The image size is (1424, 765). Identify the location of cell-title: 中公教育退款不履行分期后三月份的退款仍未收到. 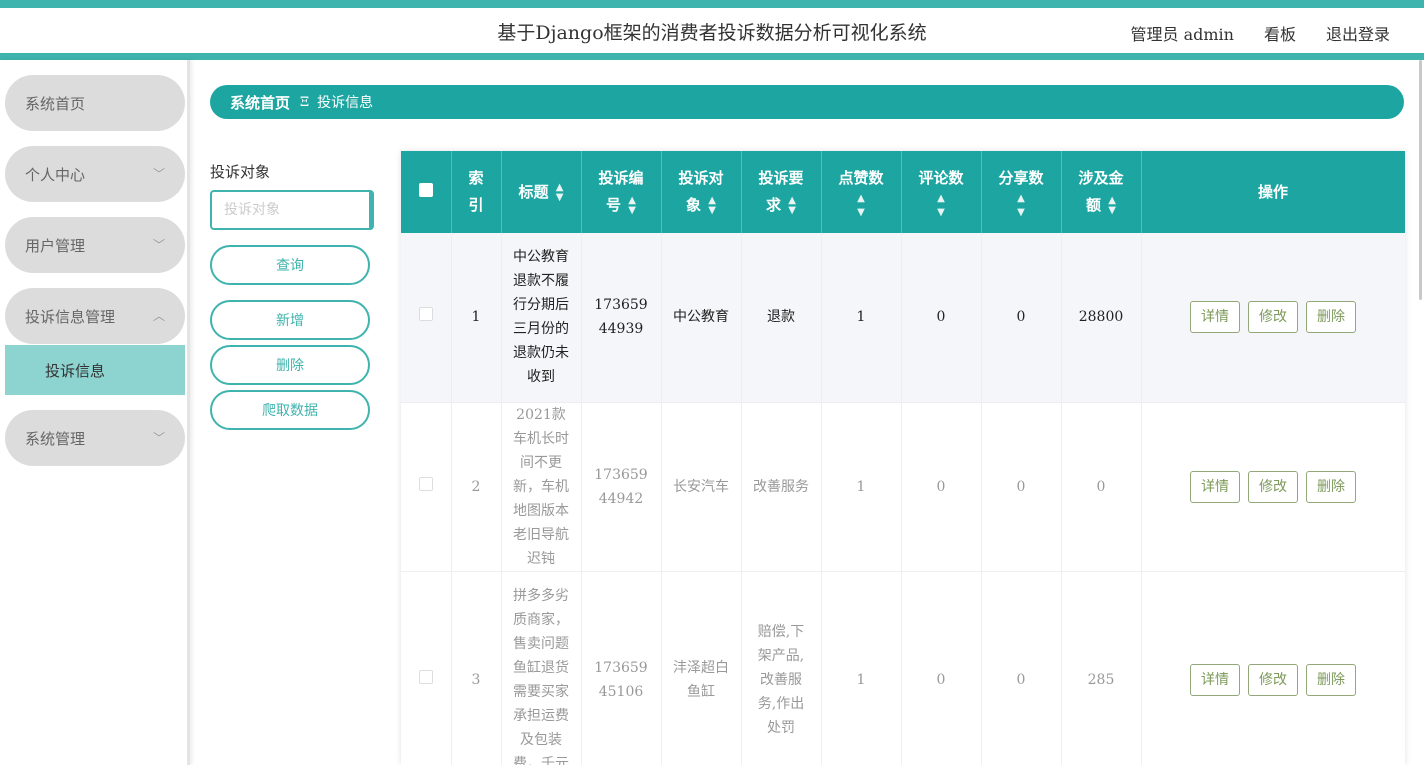
(541, 318).